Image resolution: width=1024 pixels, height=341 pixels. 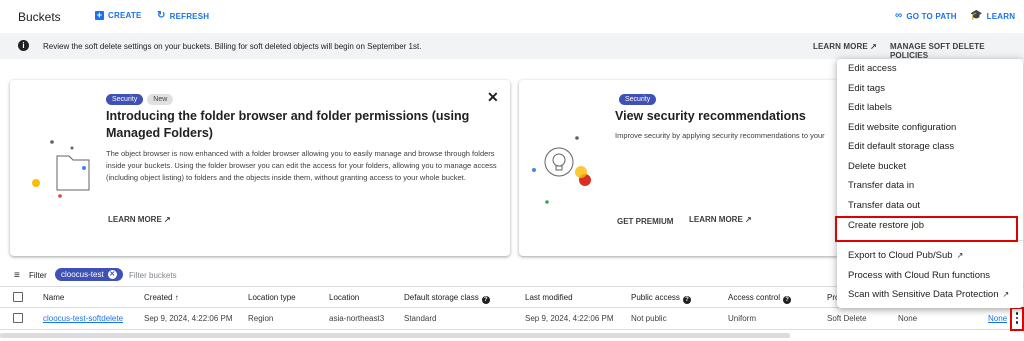 I want to click on link-icon: ∞, so click(x=899, y=15).